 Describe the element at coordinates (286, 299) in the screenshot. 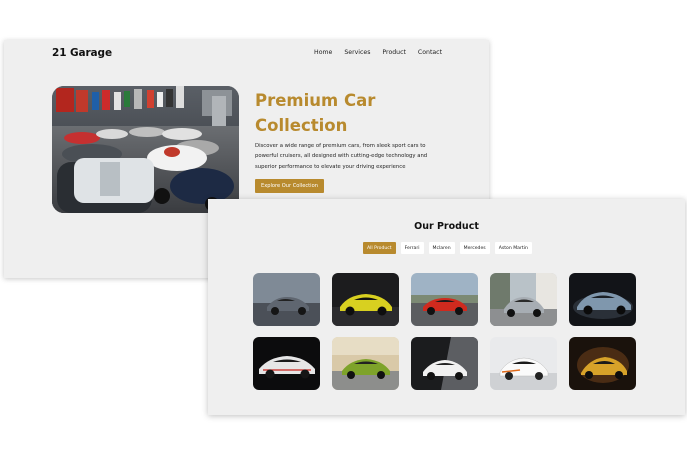

I see `car-photo-grey-supercar` at that location.